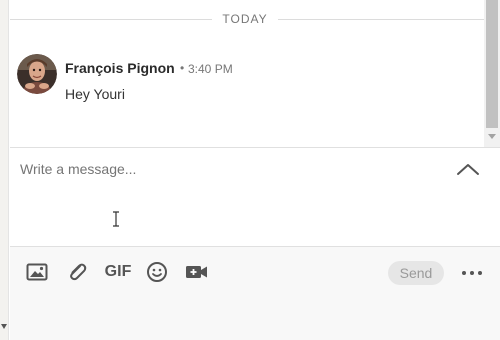 The height and width of the screenshot is (340, 500). Describe the element at coordinates (210, 69) in the screenshot. I see `message-timestamp: 3:40 PM` at that location.